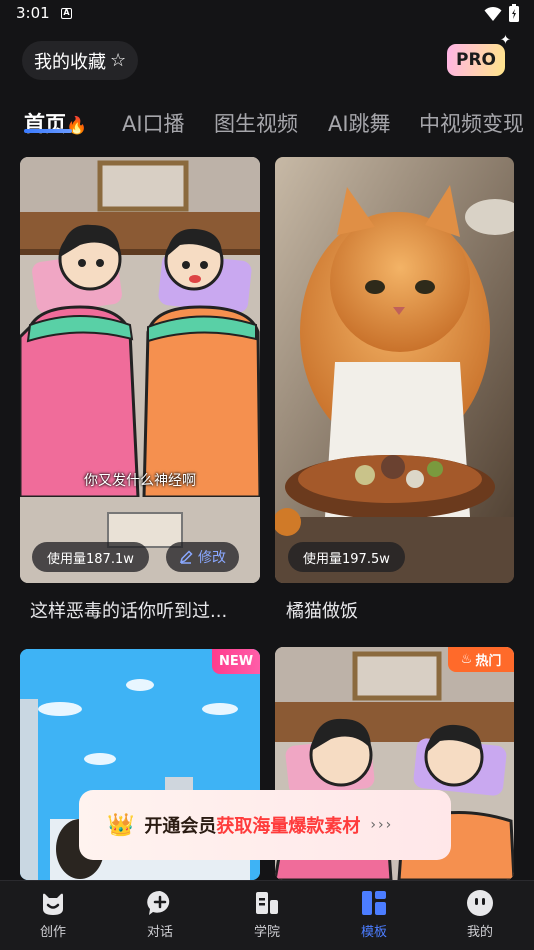 The image size is (534, 950). Describe the element at coordinates (186, 557) in the screenshot. I see `pencil-icon` at that location.